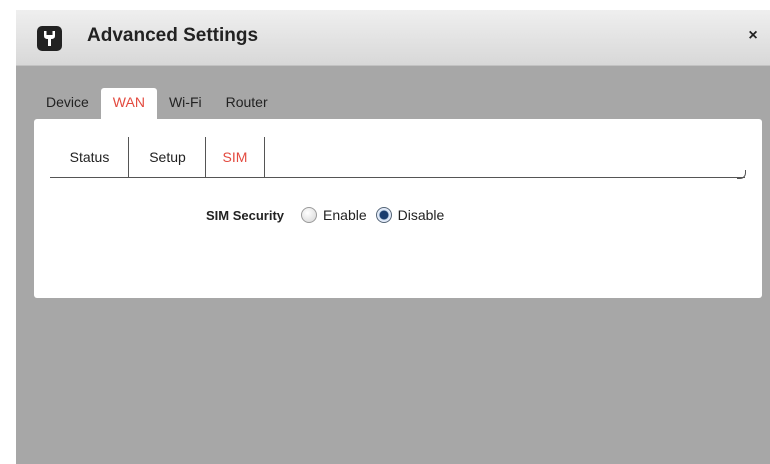  I want to click on dialog-title: Advanced Settings, so click(173, 35).